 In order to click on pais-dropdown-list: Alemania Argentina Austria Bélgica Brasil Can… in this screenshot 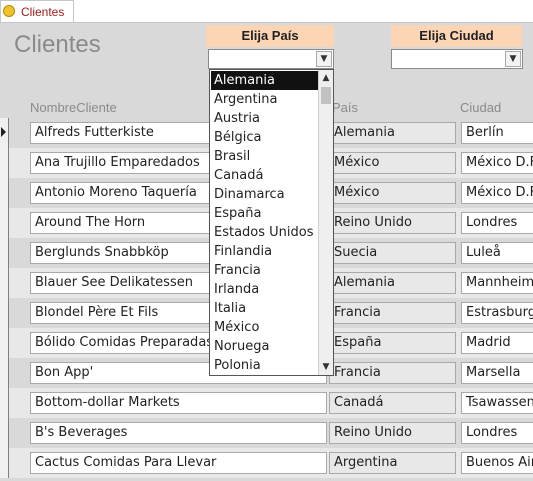, I will do `click(271, 222)`.